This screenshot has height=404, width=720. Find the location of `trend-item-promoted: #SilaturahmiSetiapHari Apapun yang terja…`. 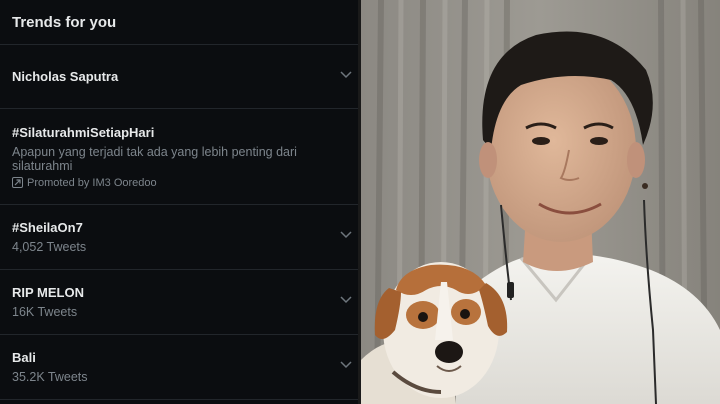

trend-item-promoted: #SilaturahmiSetiapHari Apapun yang terja… is located at coordinates (179, 157).